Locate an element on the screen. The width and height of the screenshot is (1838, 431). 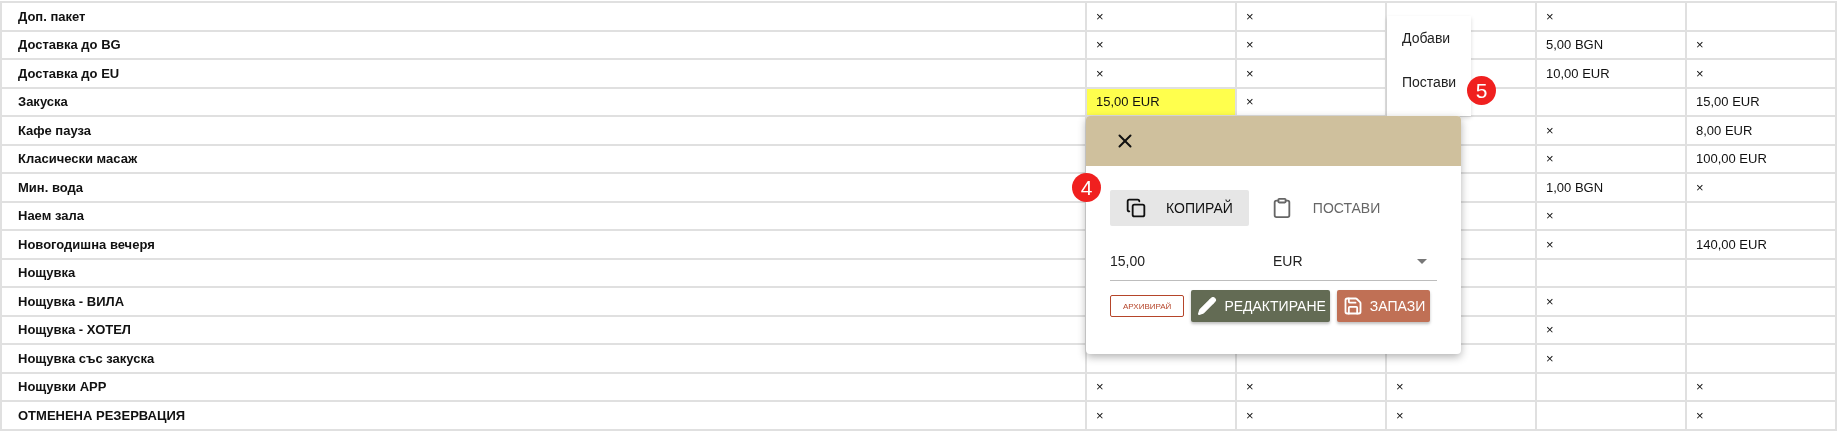
table-cell: 8,00 EUR is located at coordinates (1762, 131).